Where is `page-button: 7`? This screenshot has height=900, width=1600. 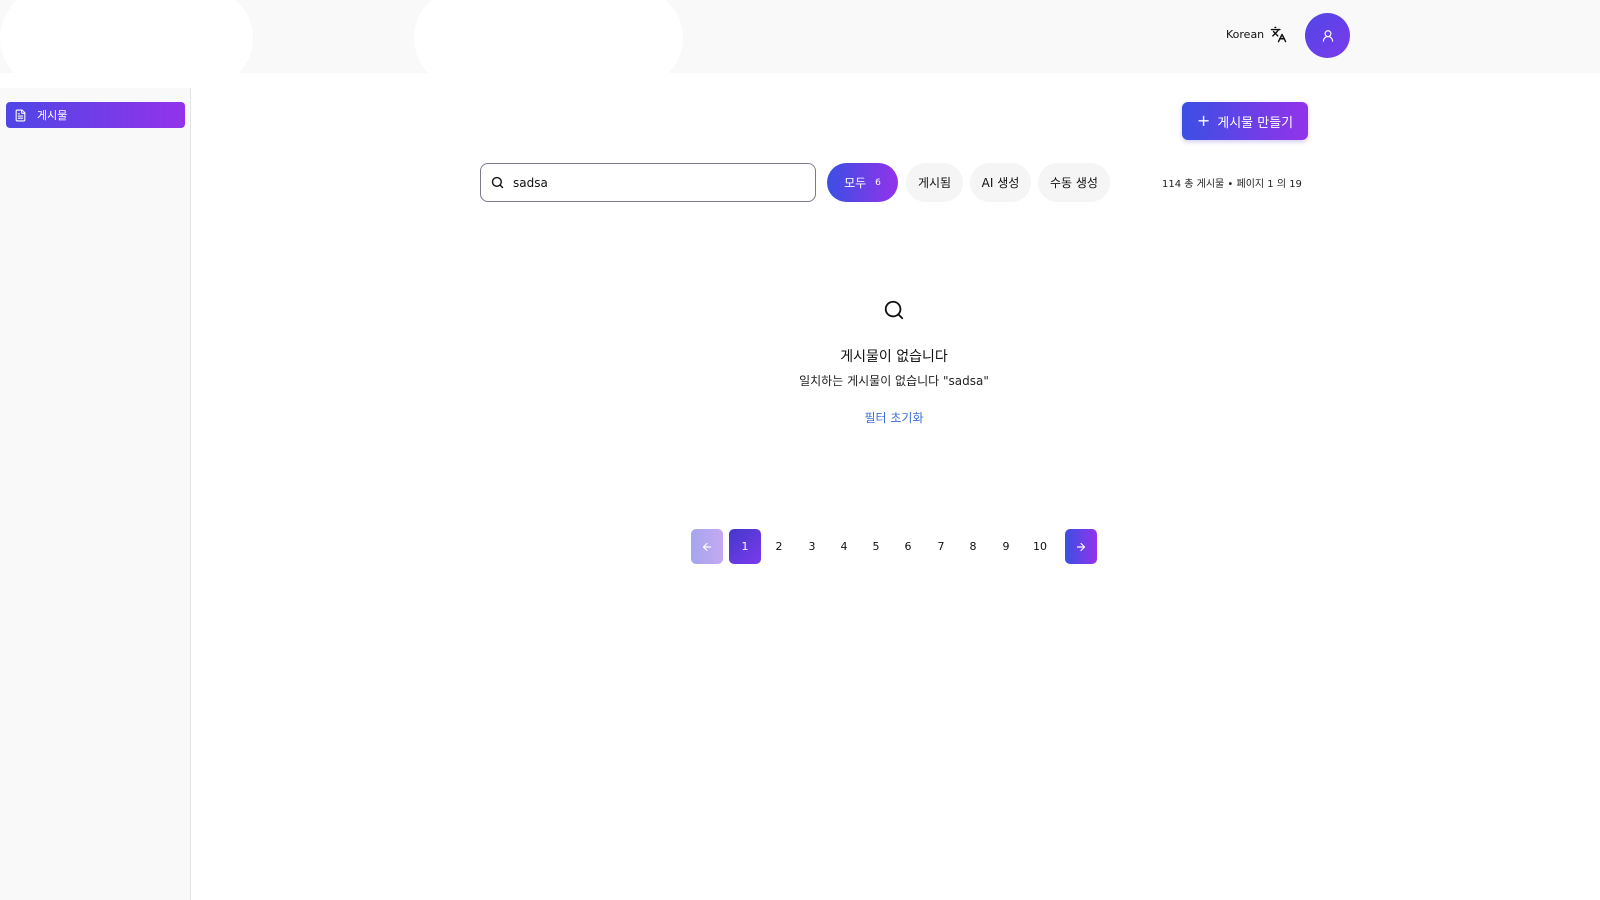
page-button: 7 is located at coordinates (941, 546).